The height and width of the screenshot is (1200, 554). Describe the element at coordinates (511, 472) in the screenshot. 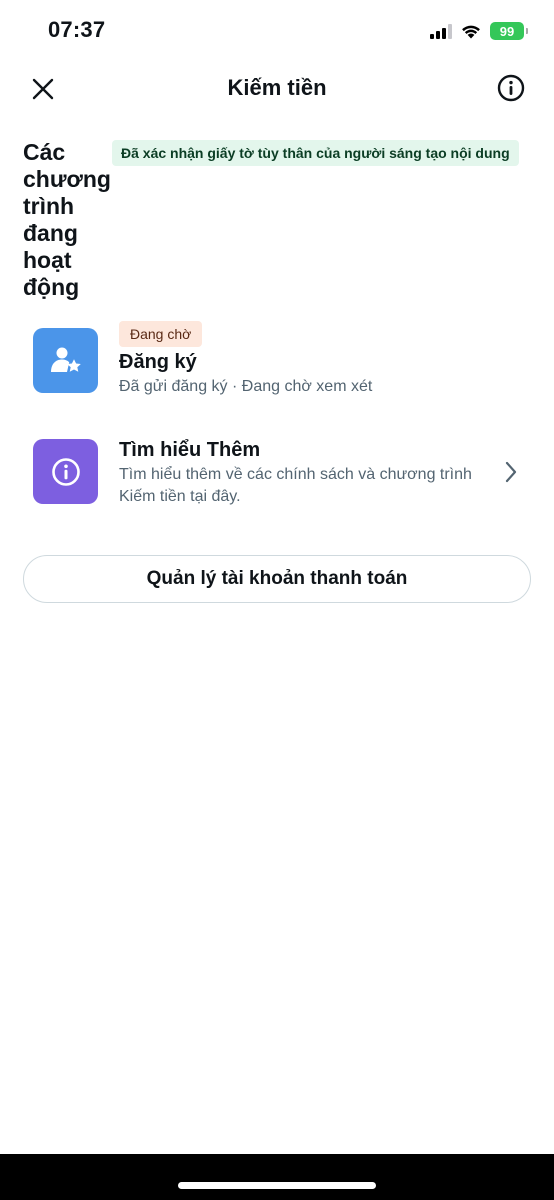

I see `chevron-right-icon` at that location.